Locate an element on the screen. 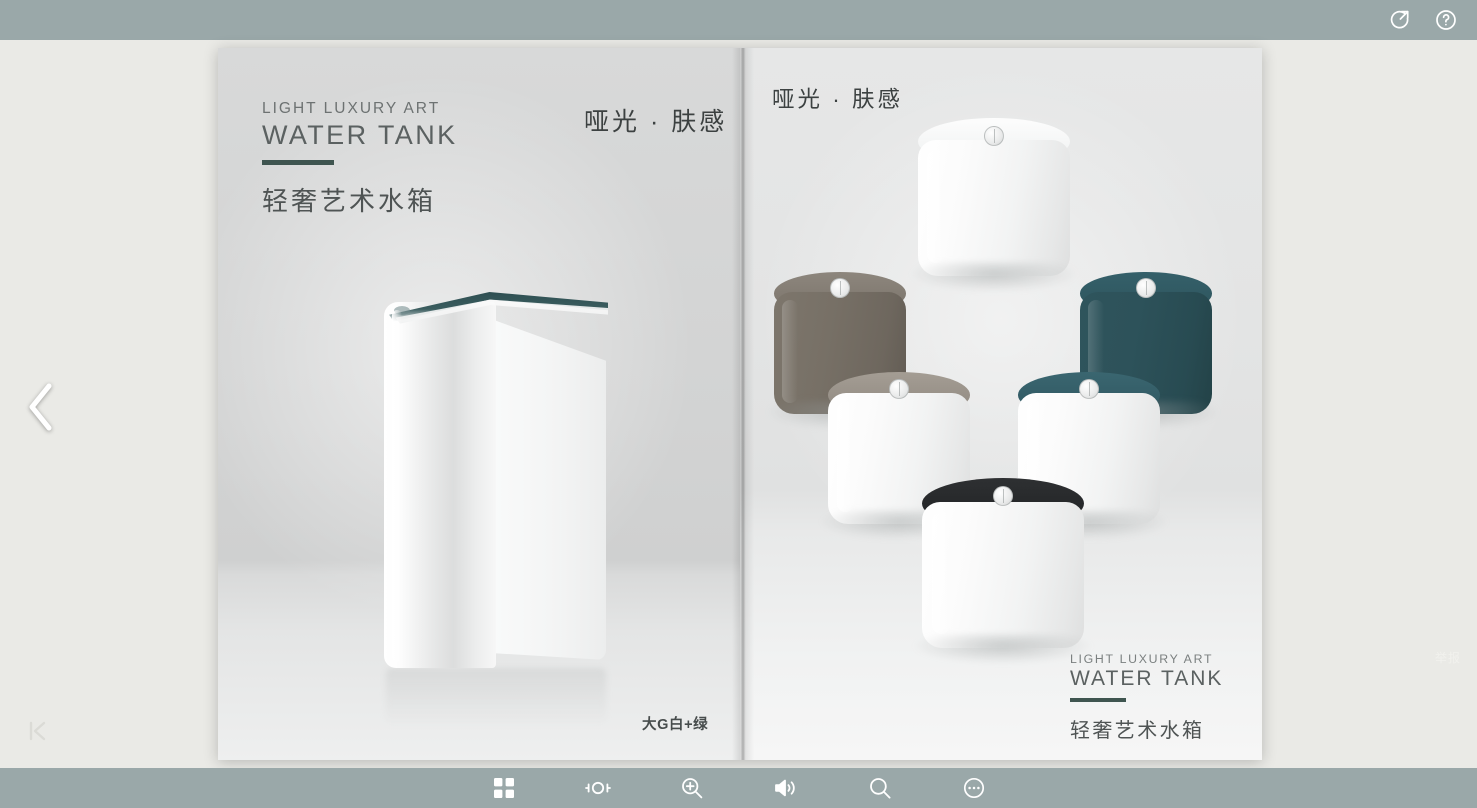  prev-page-button is located at coordinates (41, 407).